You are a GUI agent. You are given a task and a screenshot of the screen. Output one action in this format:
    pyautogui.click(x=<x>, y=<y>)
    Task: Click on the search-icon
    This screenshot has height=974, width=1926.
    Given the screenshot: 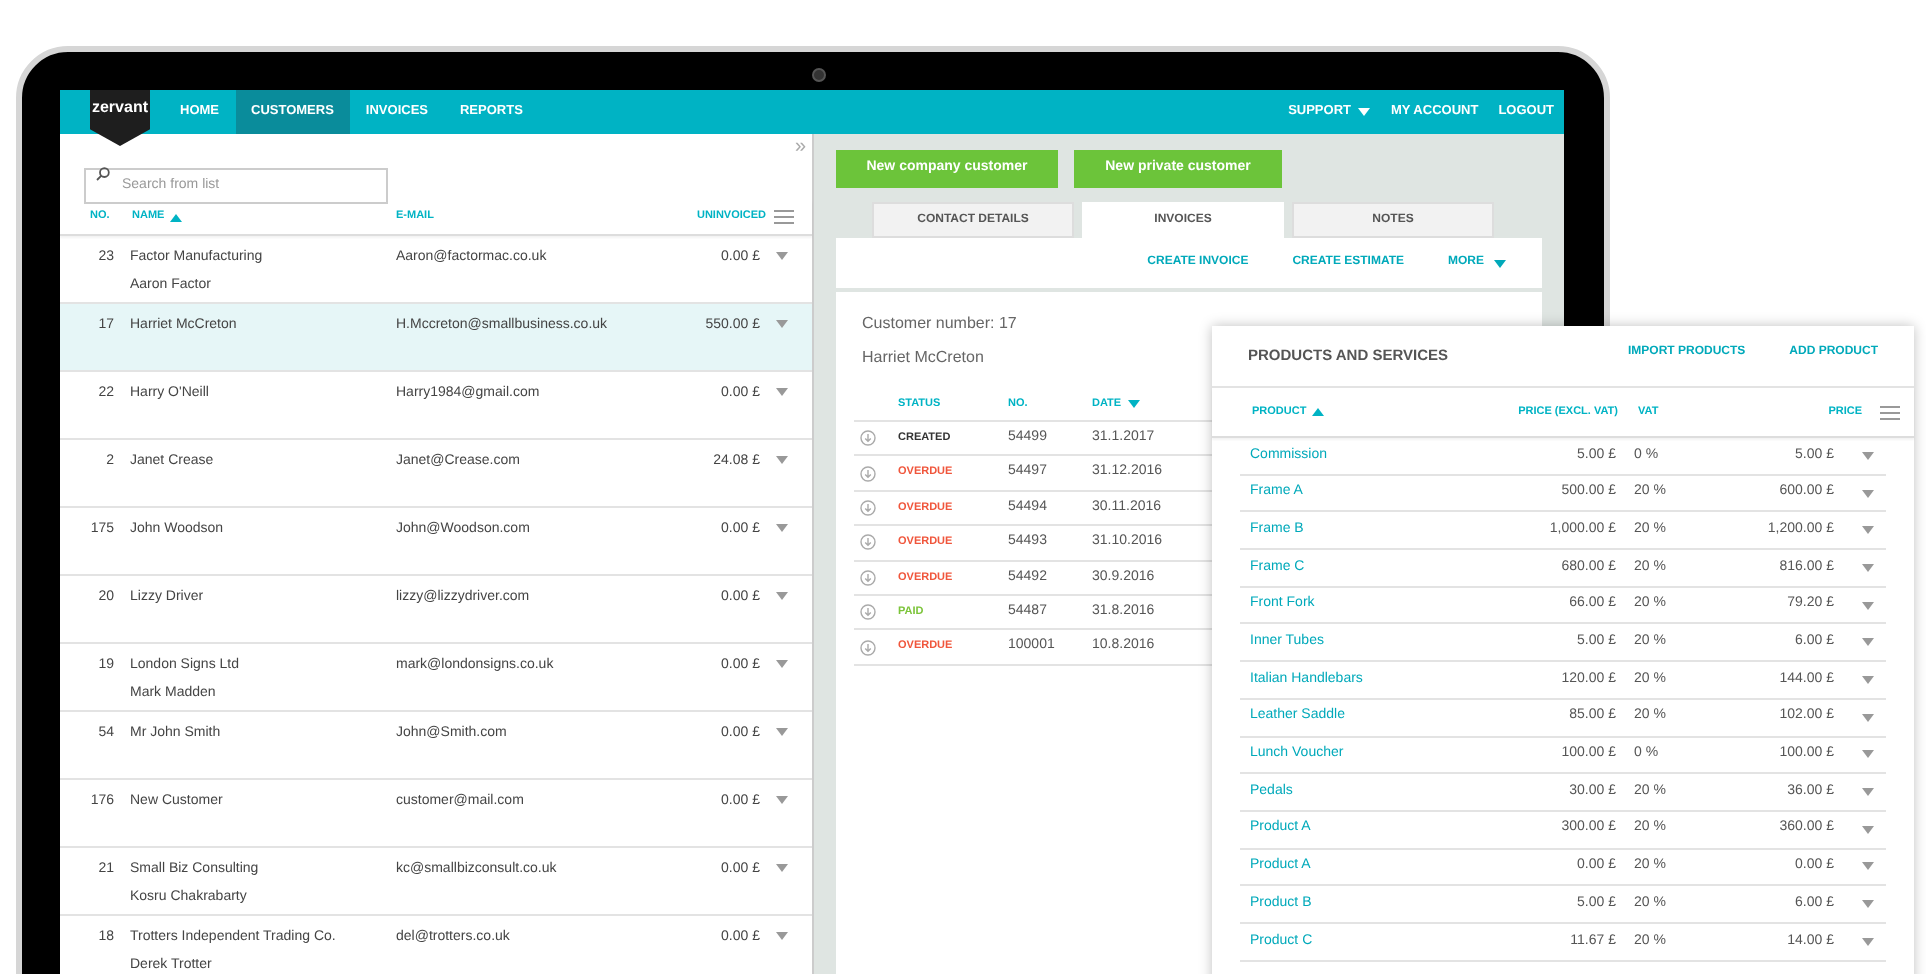 What is the action you would take?
    pyautogui.click(x=103, y=174)
    